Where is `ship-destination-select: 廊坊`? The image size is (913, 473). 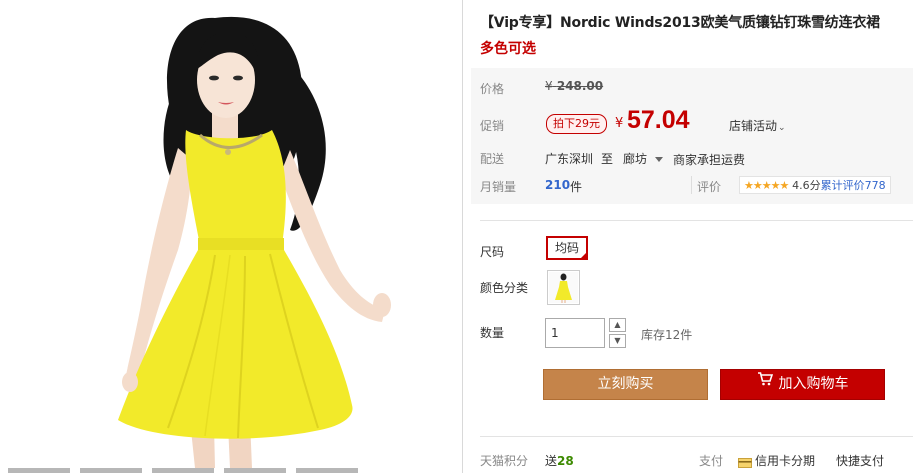
ship-destination-select: 廊坊 is located at coordinates (643, 158).